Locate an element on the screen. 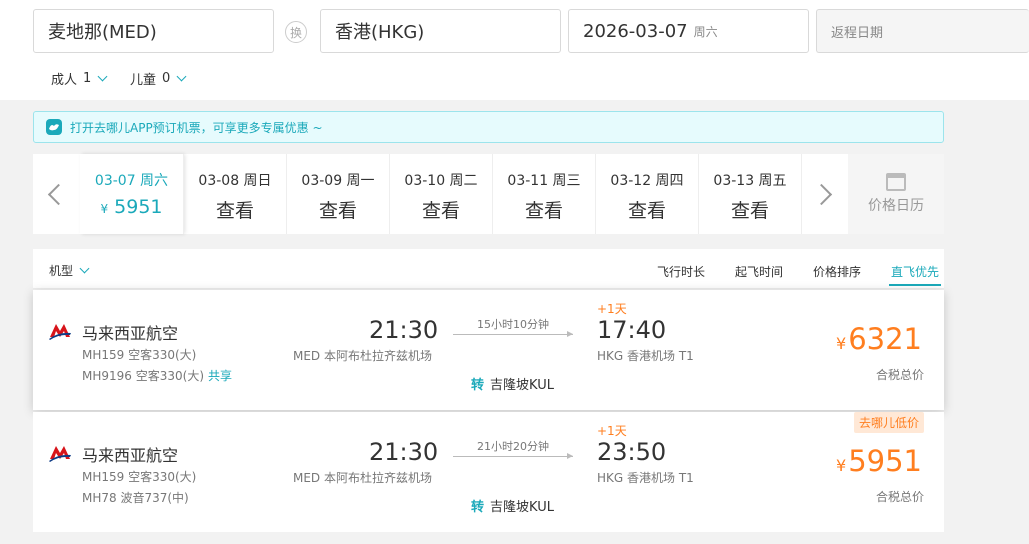 Image resolution: width=1029 pixels, height=544 pixels. depart-date-field: 2026-03-07 周六 is located at coordinates (688, 31).